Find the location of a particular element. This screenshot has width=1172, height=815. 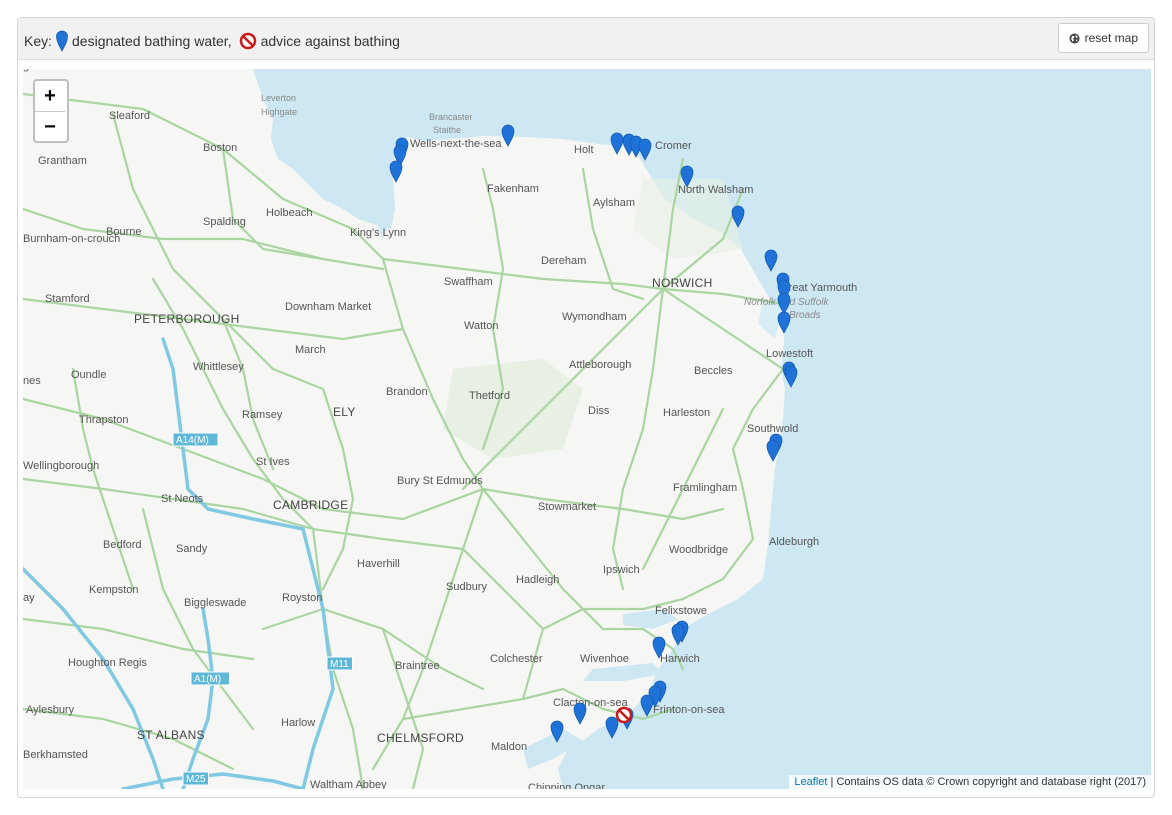

place-label: Oundle is located at coordinates (88, 375).